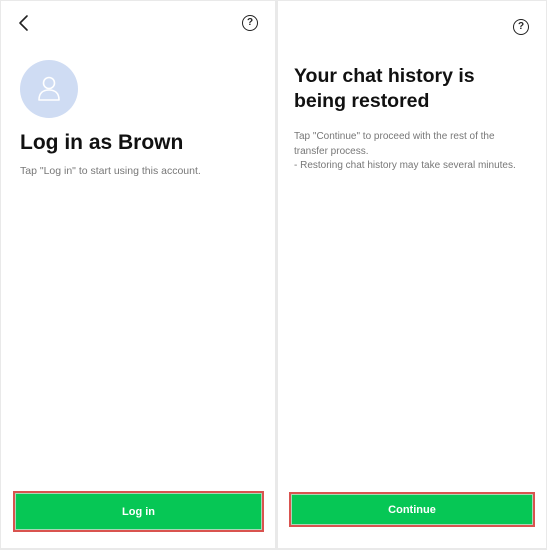  Describe the element at coordinates (102, 142) in the screenshot. I see `page-title: Log in as Brown` at that location.